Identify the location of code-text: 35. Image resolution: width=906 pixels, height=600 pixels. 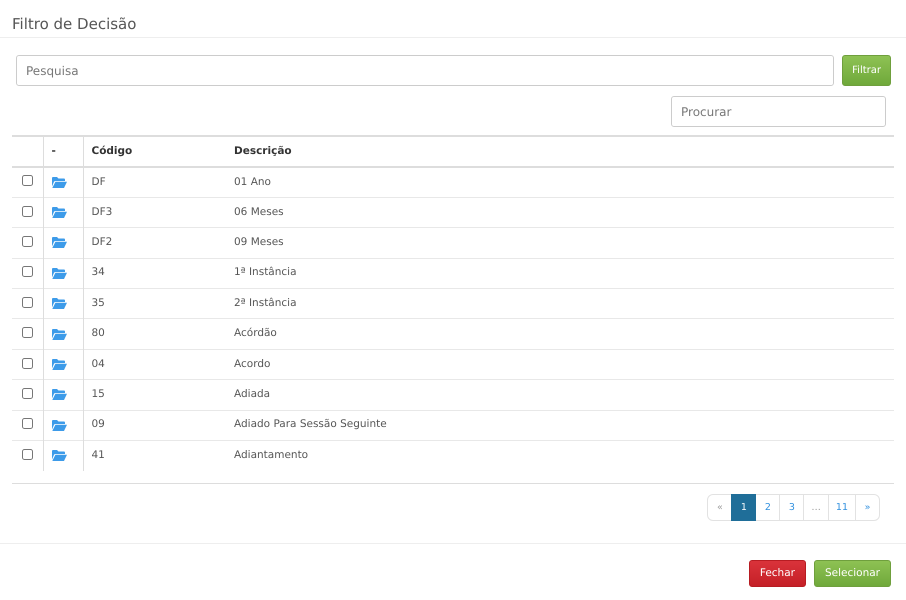
(98, 302).